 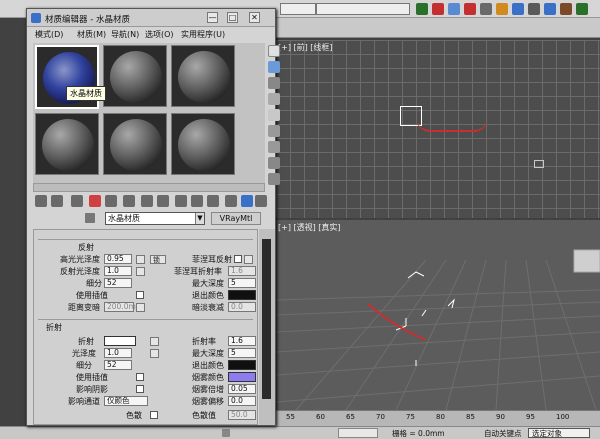 What do you see at coordinates (232, 17) in the screenshot?
I see `maximize-button: □` at bounding box center [232, 17].